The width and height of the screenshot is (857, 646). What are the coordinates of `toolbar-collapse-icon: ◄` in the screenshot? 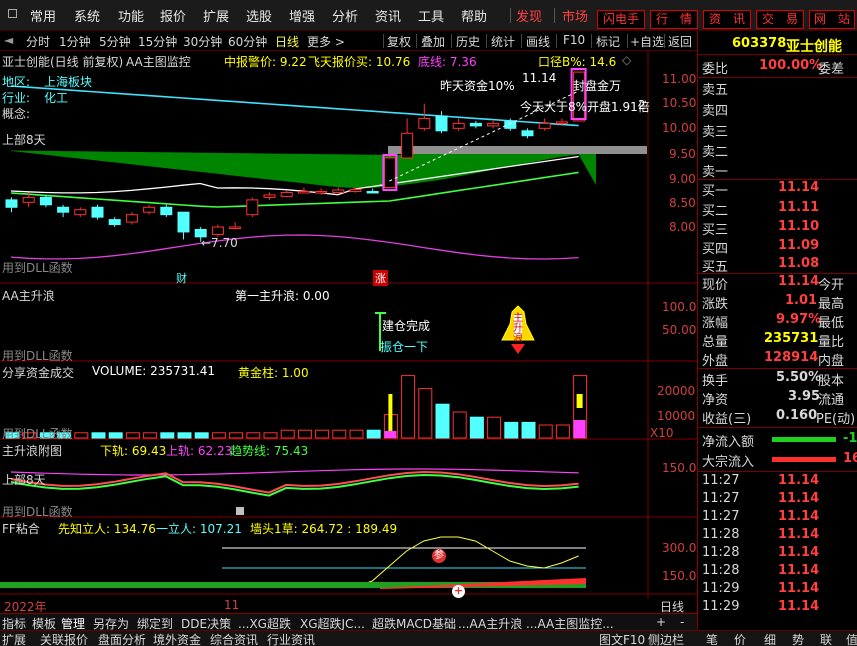 It's located at (8, 40).